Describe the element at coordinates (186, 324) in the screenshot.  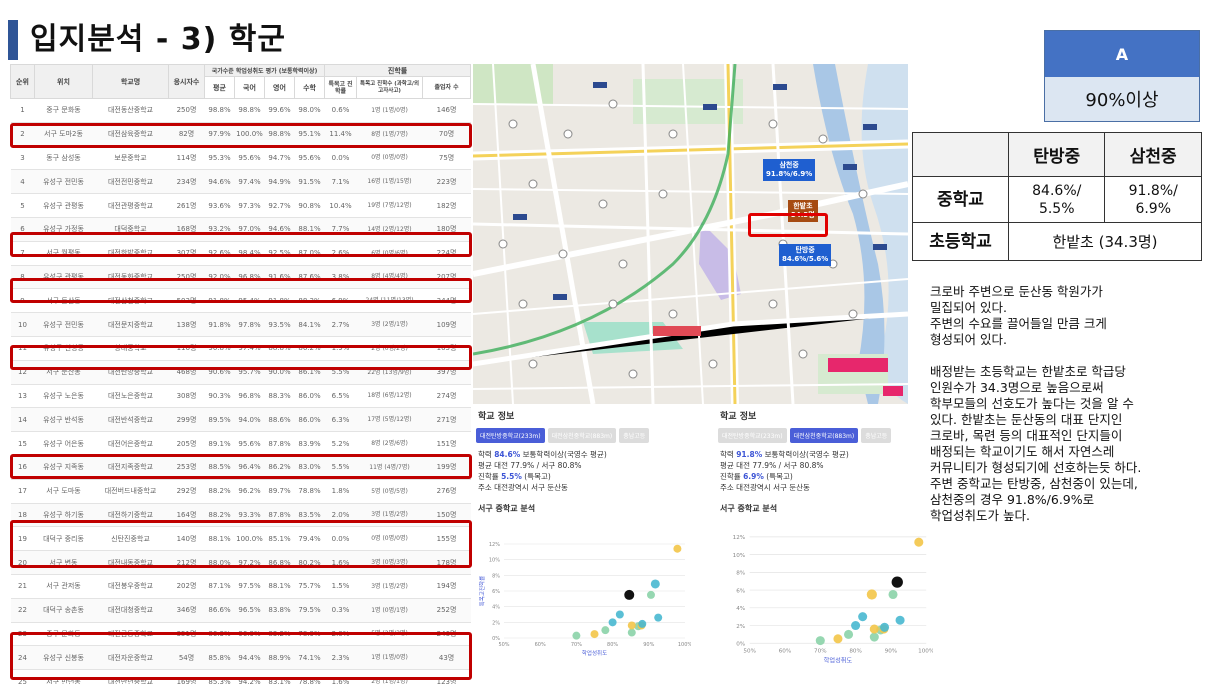
I see `table-cell: 138명` at that location.